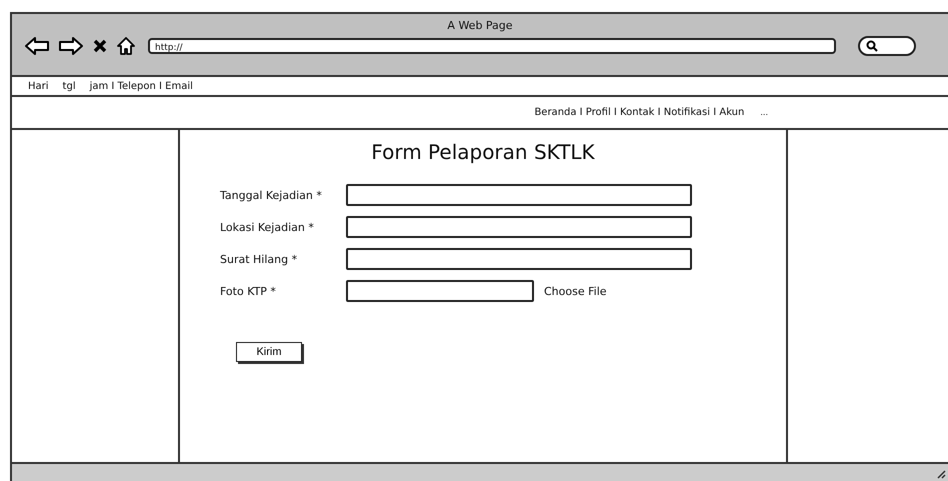 The image size is (948, 481). I want to click on form-title: Form Pelaporan SKTLK, so click(483, 152).